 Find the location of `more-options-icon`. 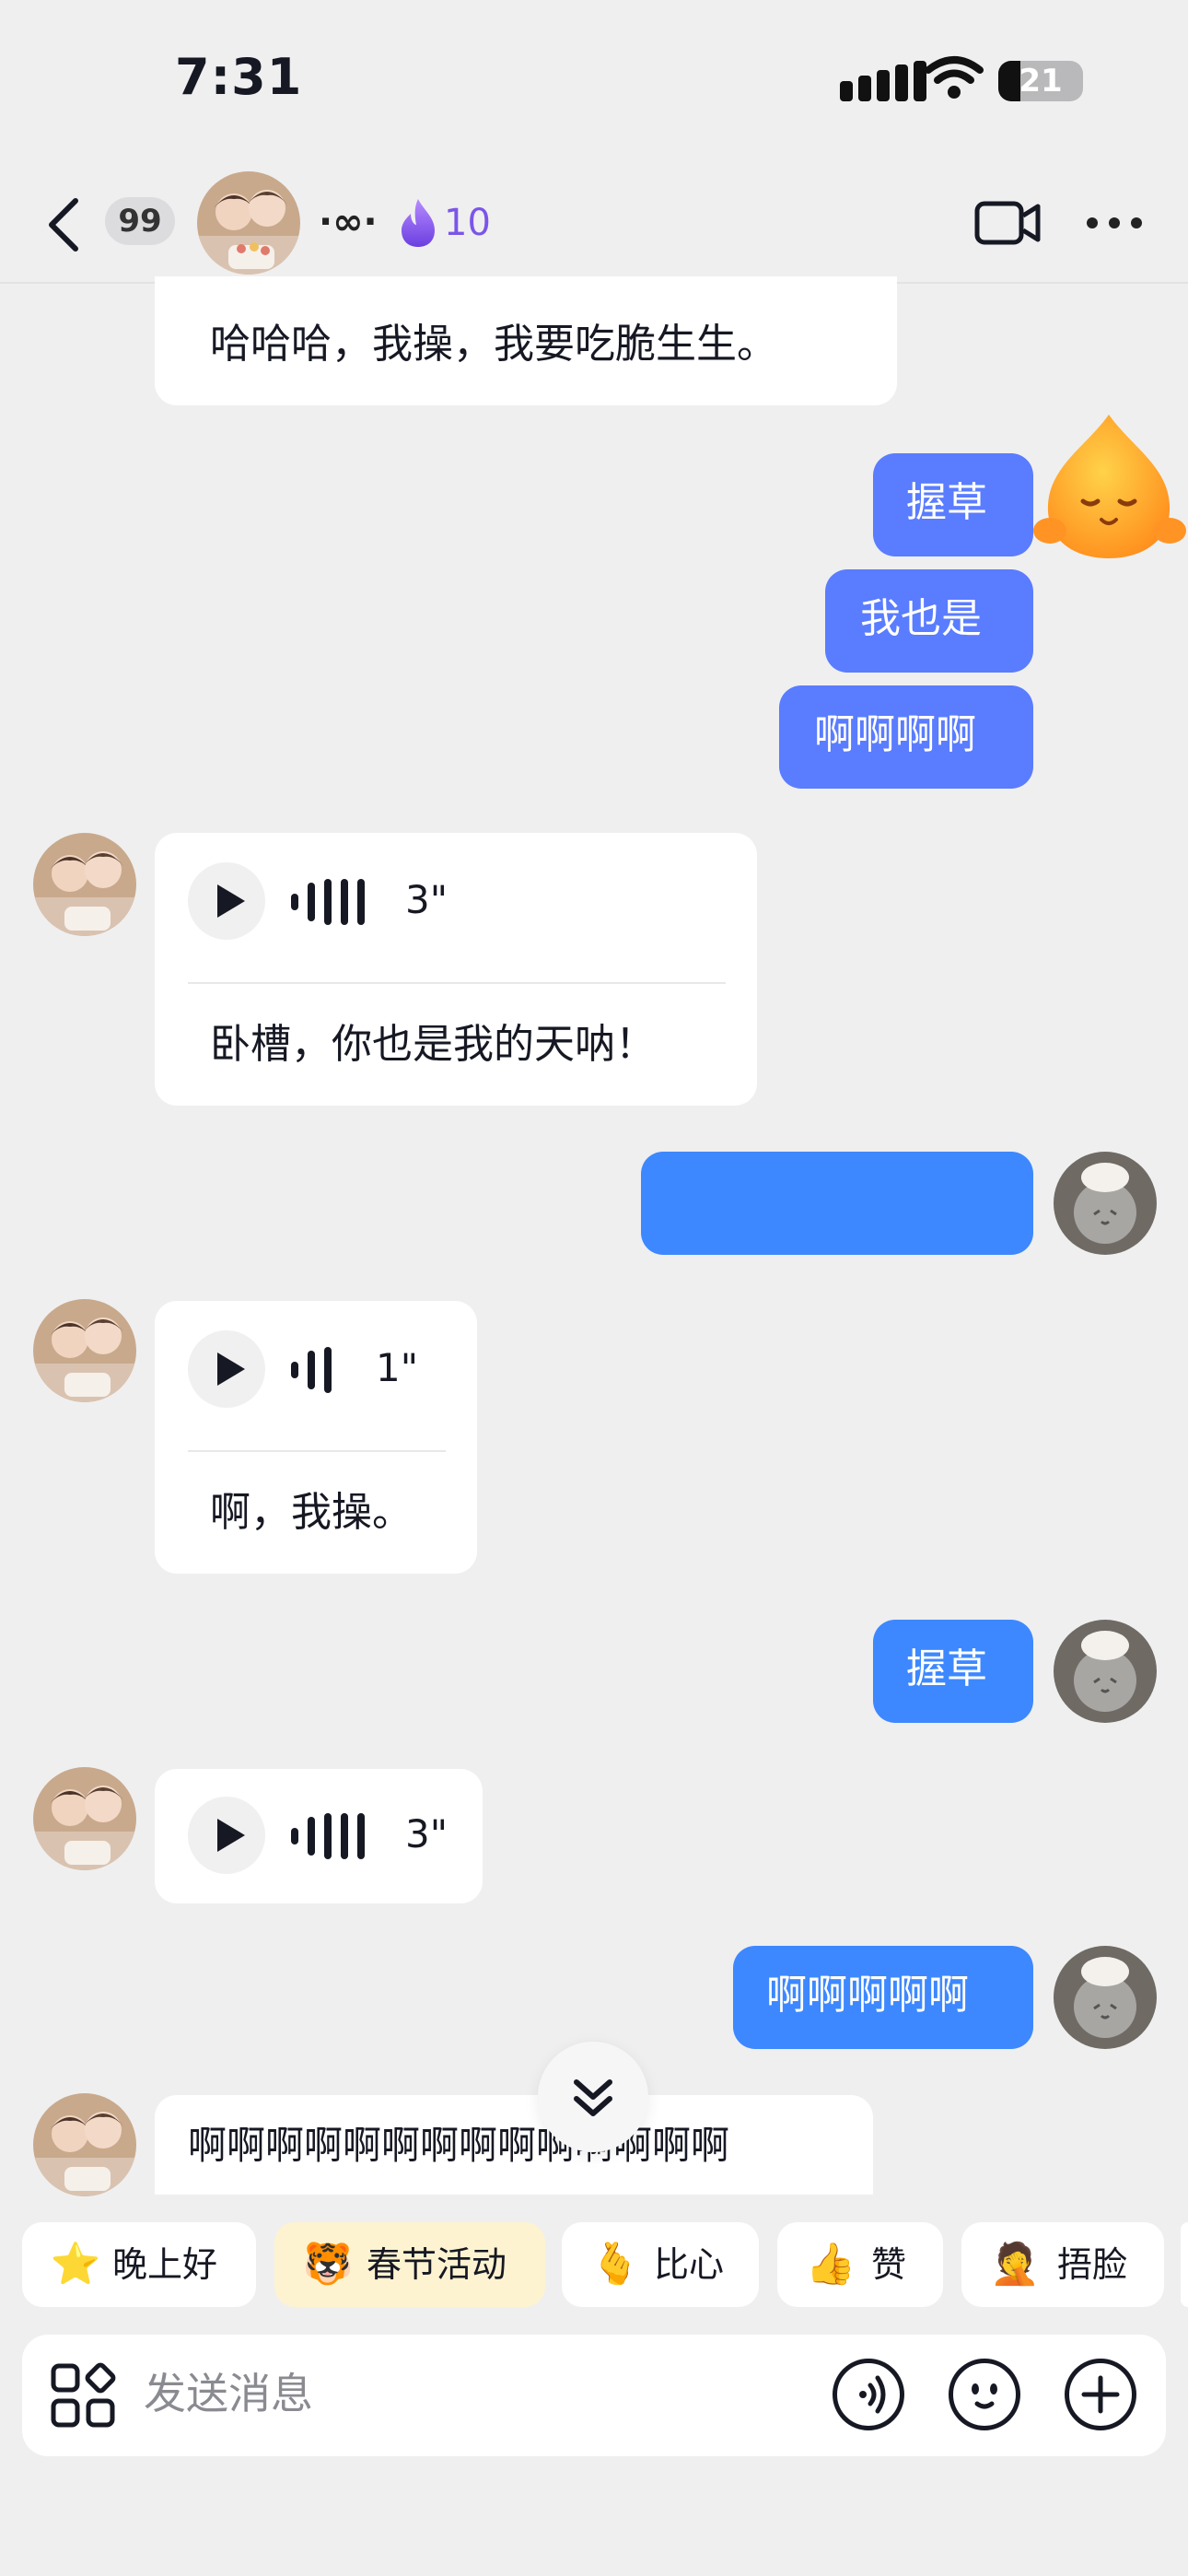

more-options-icon is located at coordinates (1114, 224).